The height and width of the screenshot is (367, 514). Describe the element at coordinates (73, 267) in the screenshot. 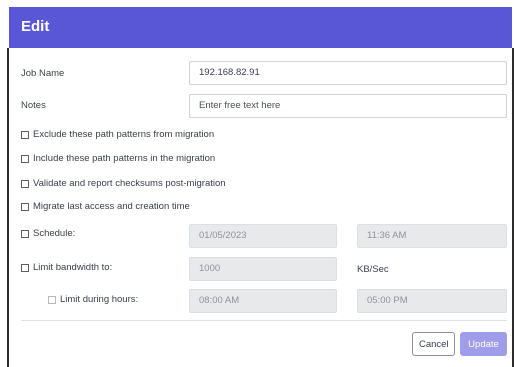

I see `bandwidth-label: Limit bandwidth to:` at that location.